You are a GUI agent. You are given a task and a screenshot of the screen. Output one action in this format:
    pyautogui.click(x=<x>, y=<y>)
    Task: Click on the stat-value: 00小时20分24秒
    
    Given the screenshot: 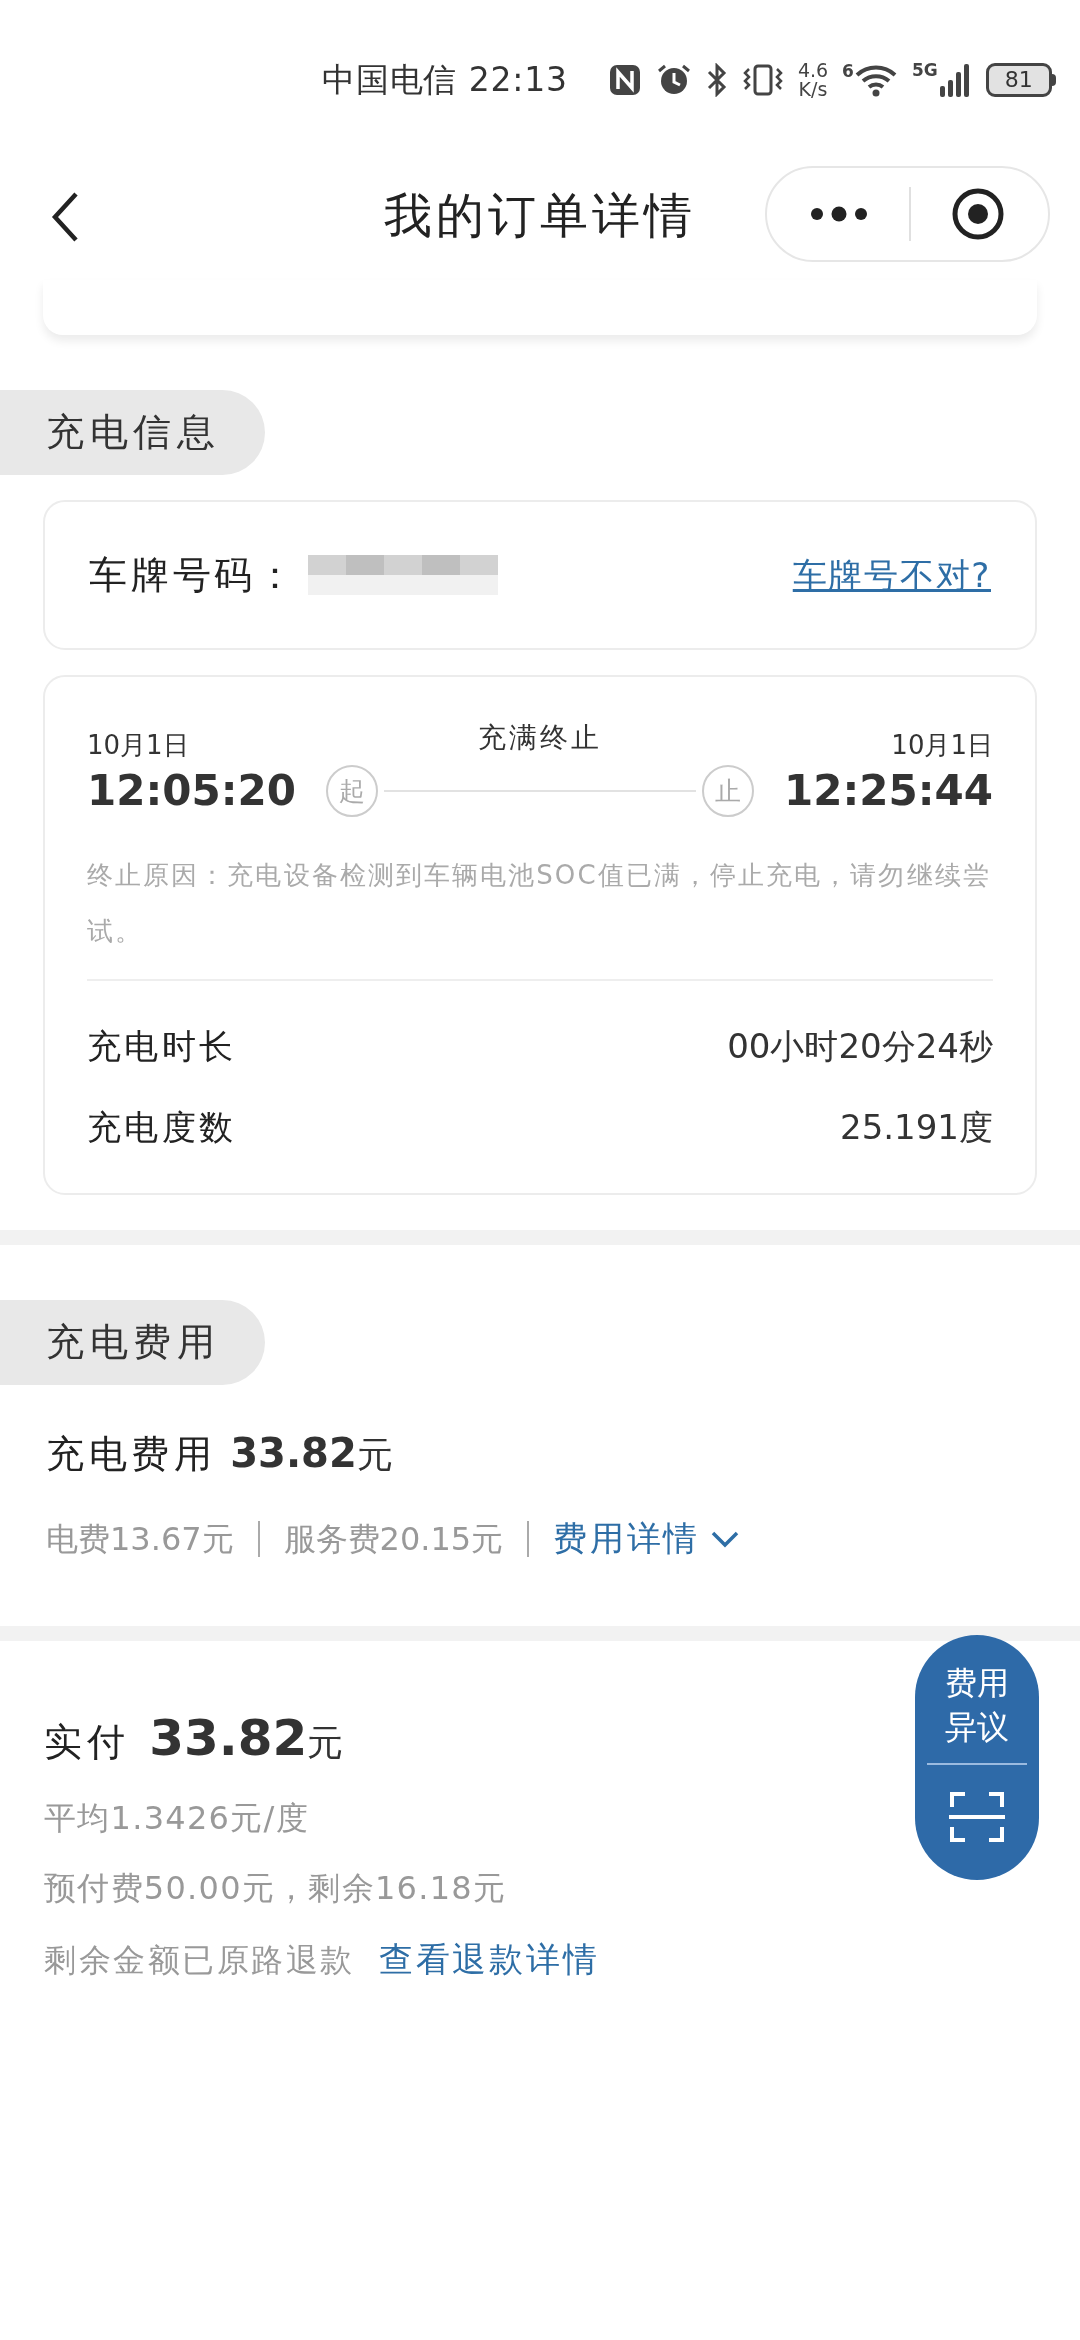 What is the action you would take?
    pyautogui.click(x=860, y=1046)
    